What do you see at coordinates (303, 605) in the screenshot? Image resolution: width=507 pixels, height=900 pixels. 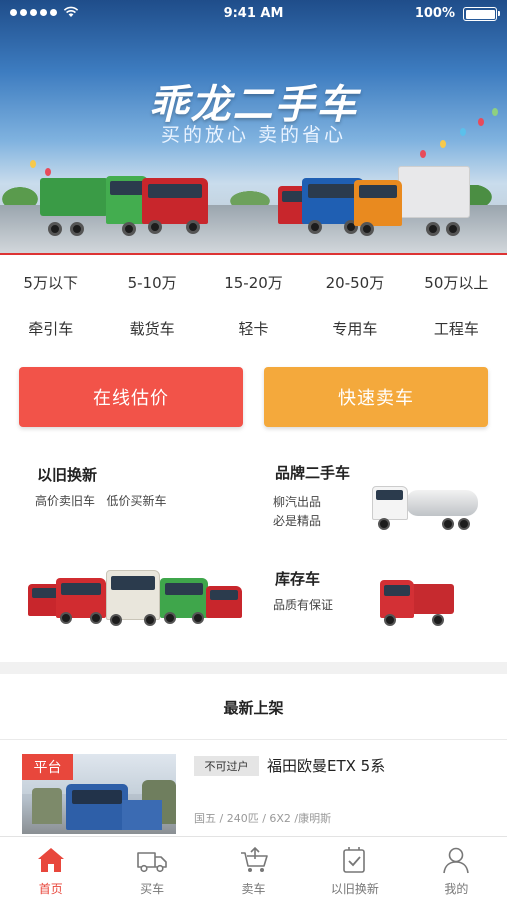 I see `stock-text: 品质有保证` at bounding box center [303, 605].